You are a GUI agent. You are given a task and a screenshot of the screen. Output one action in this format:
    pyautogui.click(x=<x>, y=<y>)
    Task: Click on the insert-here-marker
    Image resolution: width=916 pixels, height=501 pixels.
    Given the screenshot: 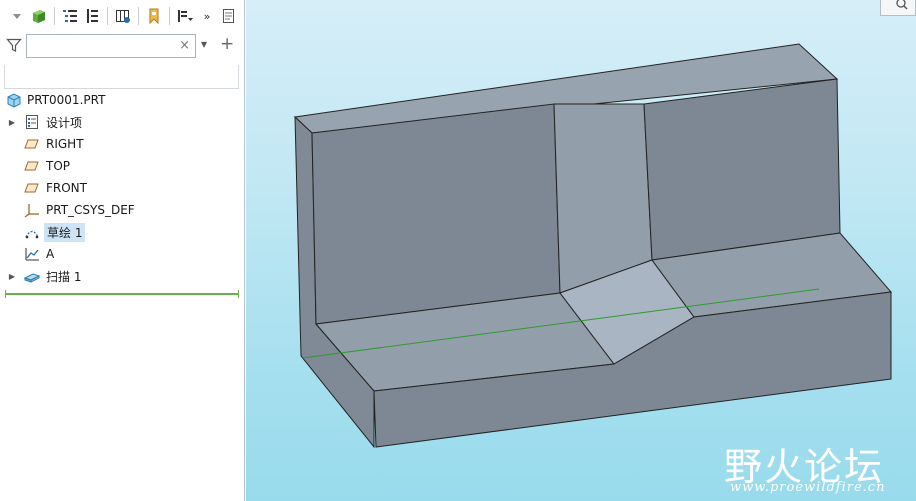 What is the action you would take?
    pyautogui.click(x=122, y=294)
    